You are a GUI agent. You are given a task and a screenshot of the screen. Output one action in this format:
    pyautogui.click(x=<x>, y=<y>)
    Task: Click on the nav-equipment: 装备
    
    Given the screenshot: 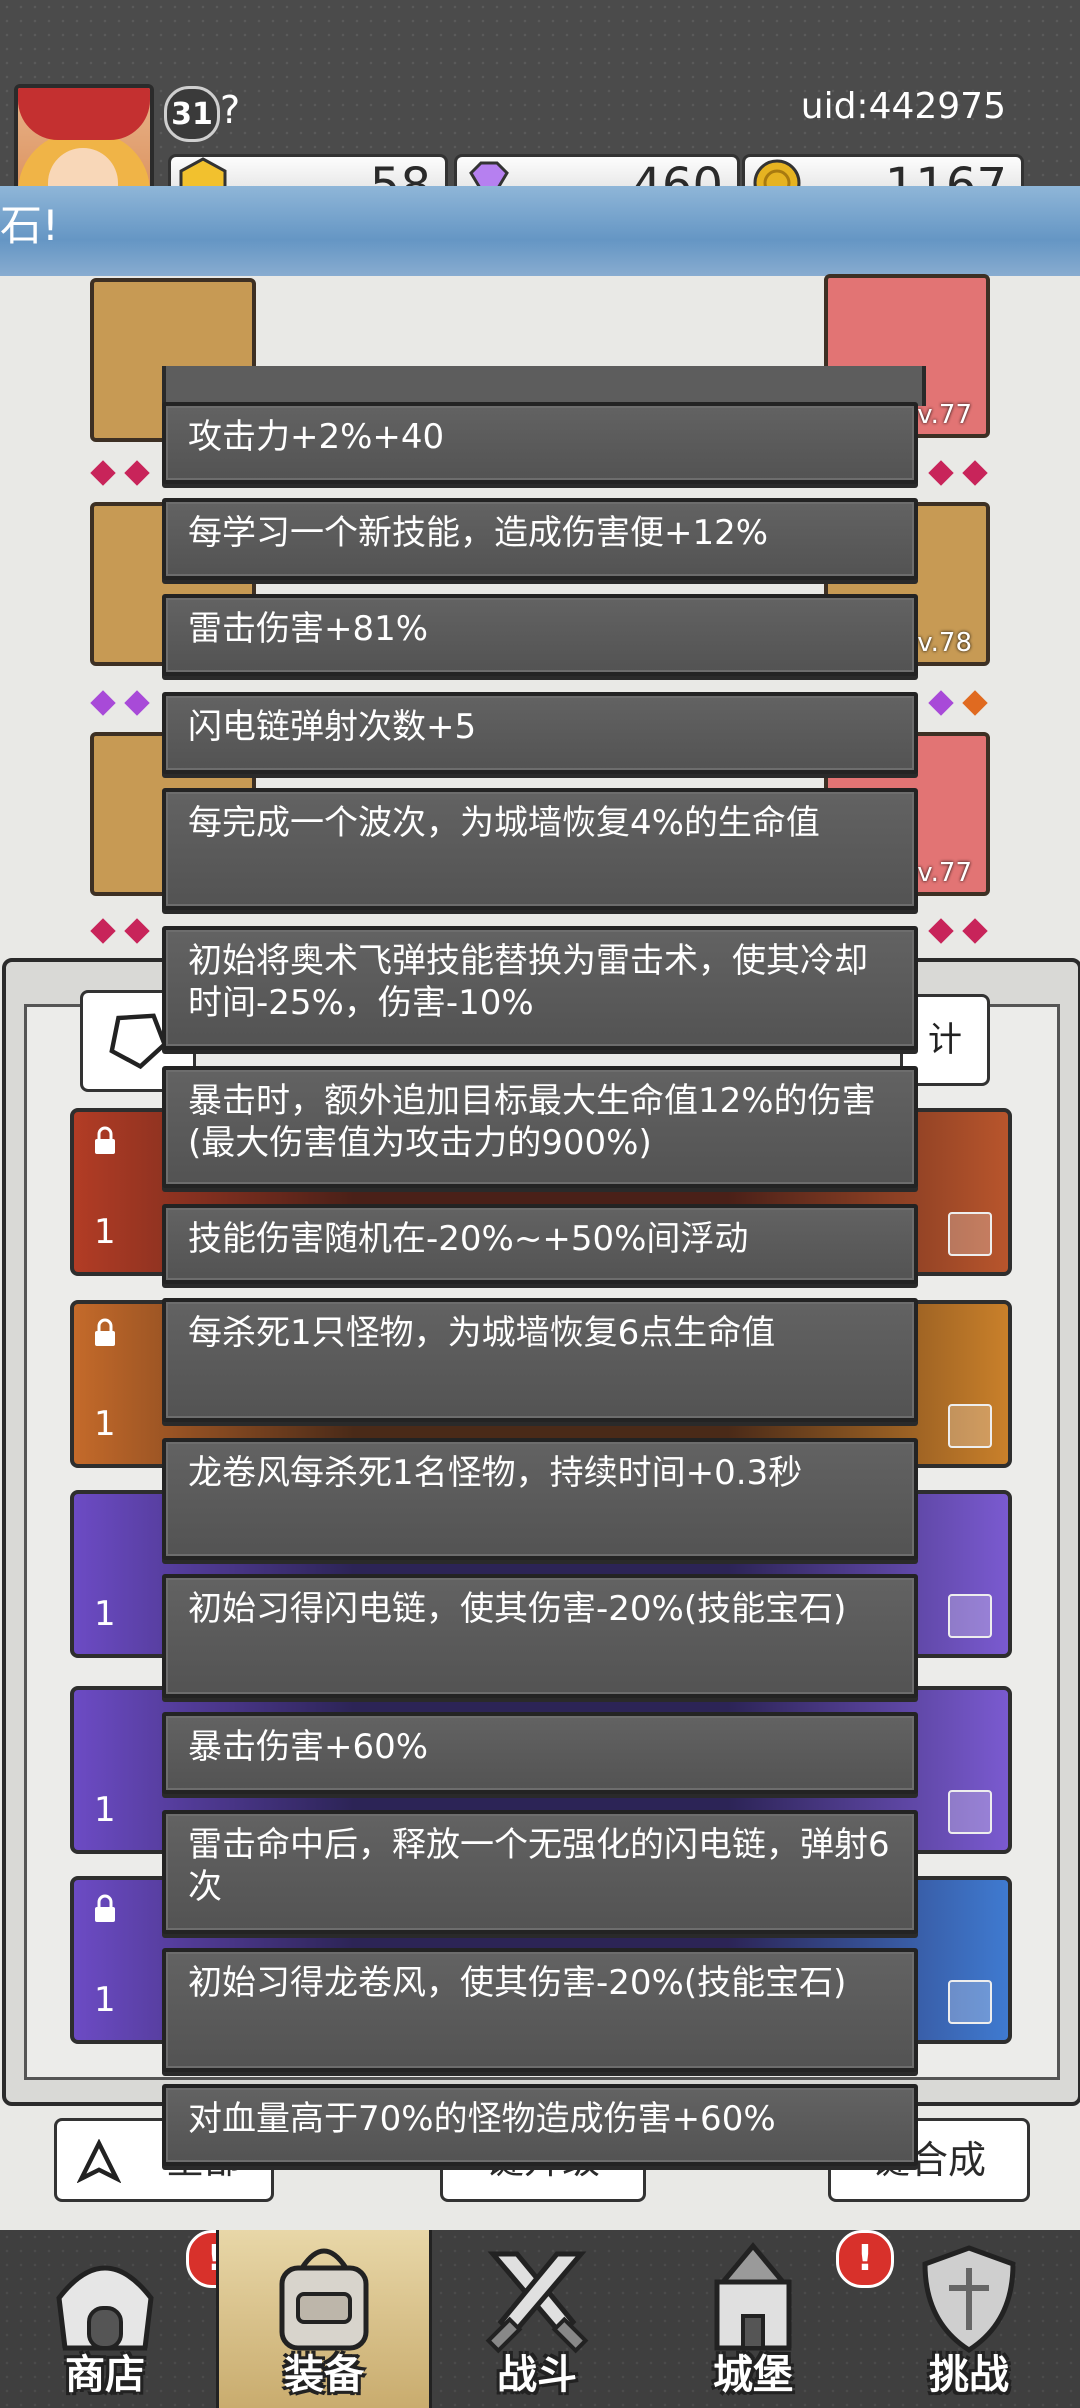 What is the action you would take?
    pyautogui.click(x=324, y=2319)
    